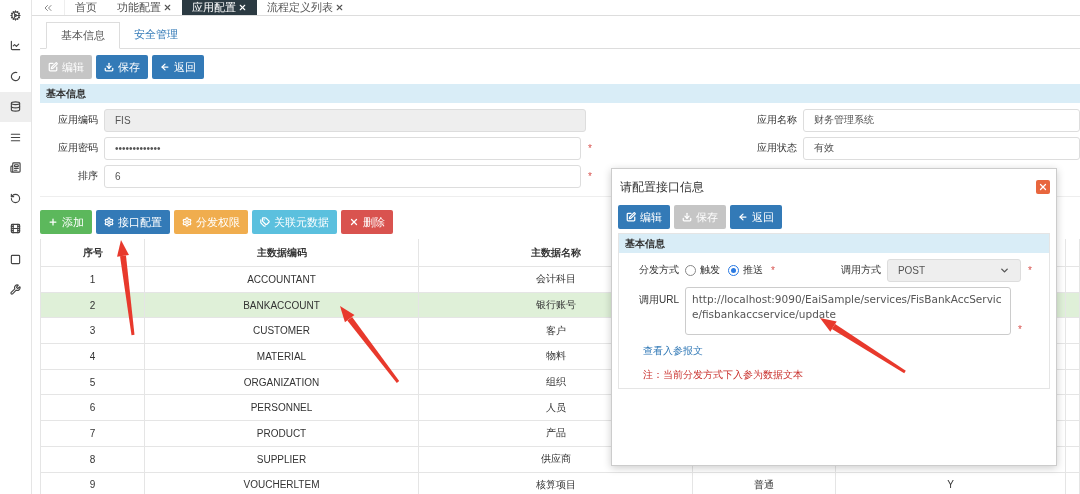 This screenshot has height=494, width=1080. What do you see at coordinates (282, 382) in the screenshot?
I see `table-cell: ORGANIZATION` at bounding box center [282, 382].